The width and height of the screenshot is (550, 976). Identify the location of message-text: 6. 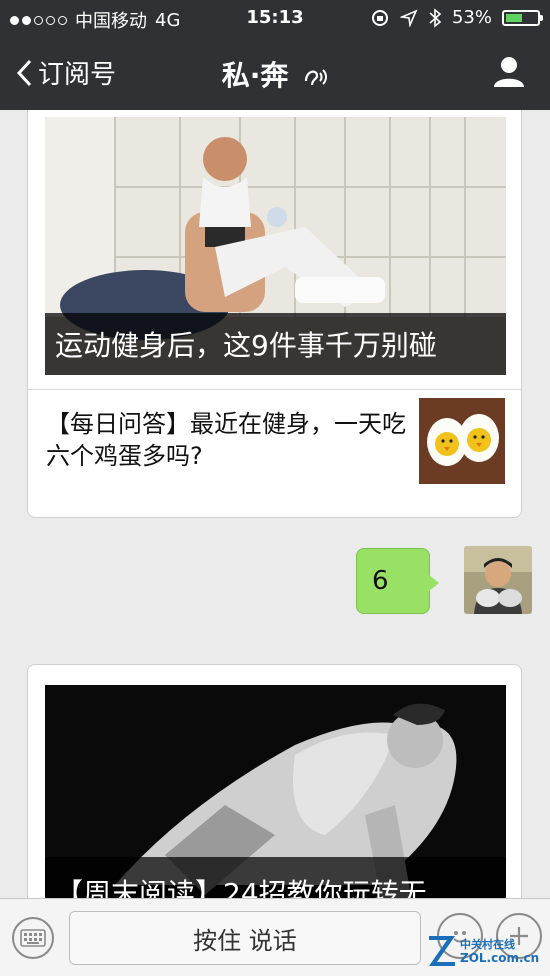
(380, 581).